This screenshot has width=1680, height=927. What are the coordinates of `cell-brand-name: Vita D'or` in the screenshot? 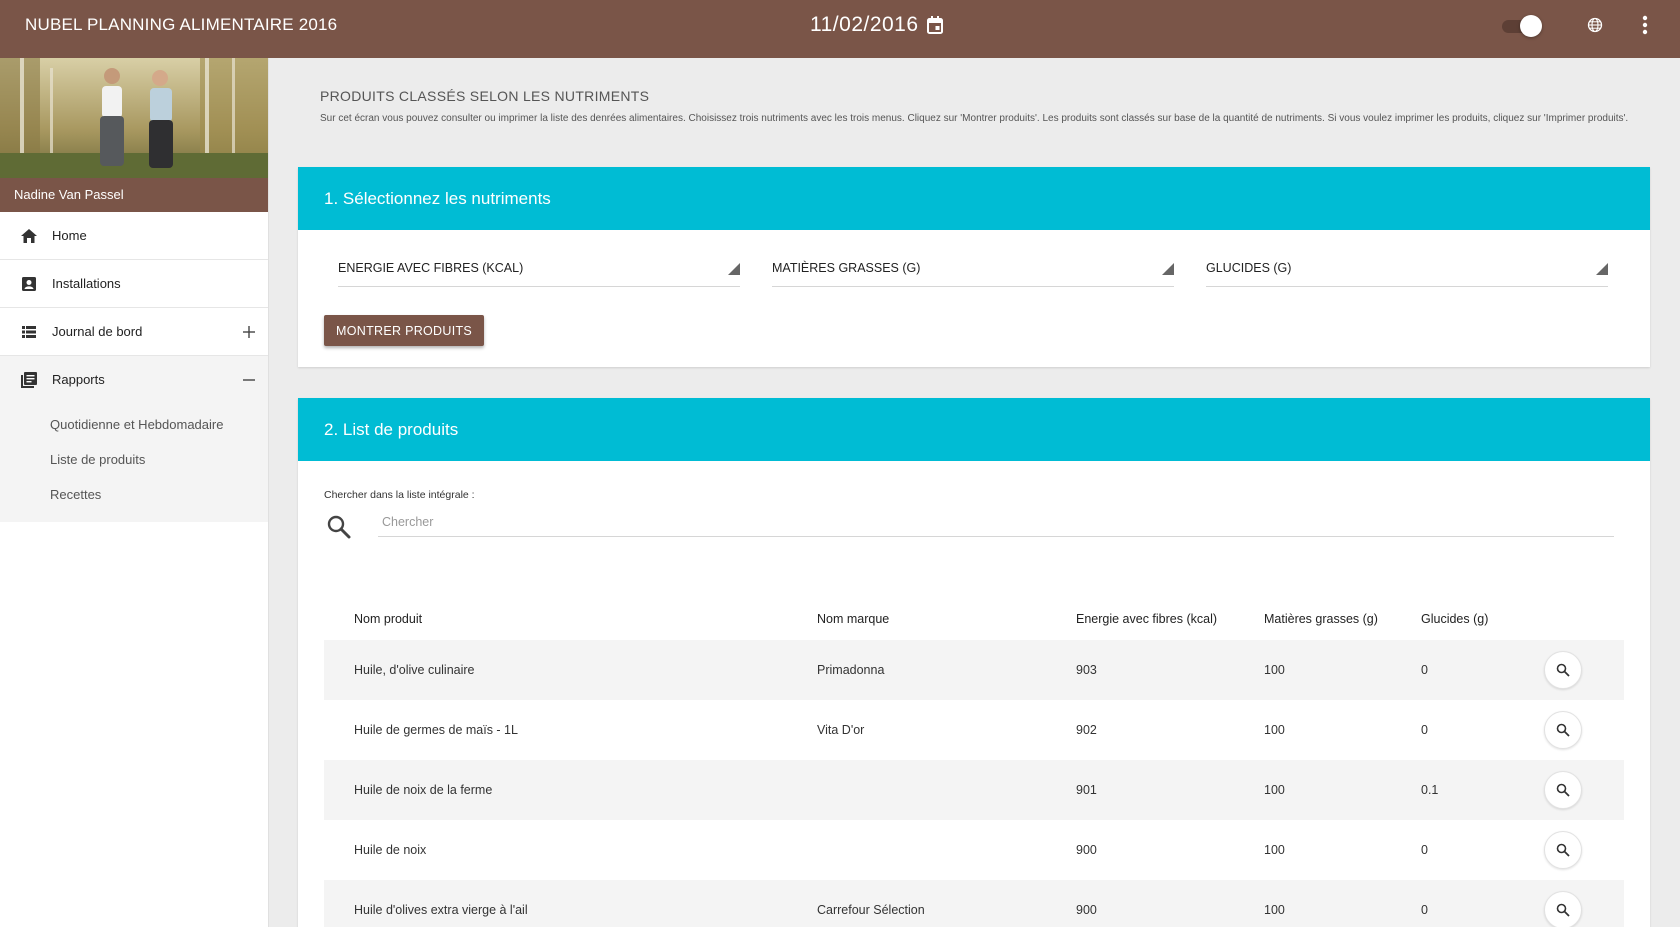 It's located at (841, 730).